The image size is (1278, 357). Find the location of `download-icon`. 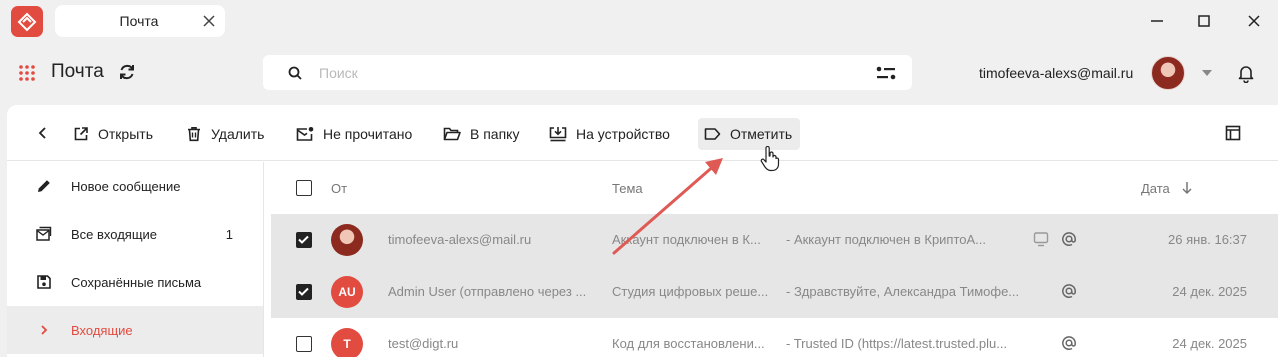

download-icon is located at coordinates (558, 134).